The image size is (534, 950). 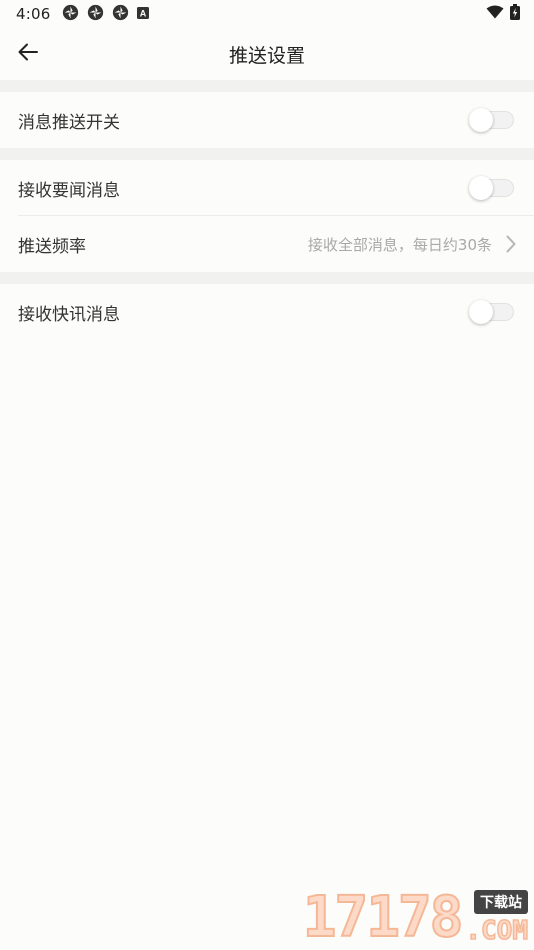 What do you see at coordinates (495, 14) in the screenshot?
I see `wifi-icon` at bounding box center [495, 14].